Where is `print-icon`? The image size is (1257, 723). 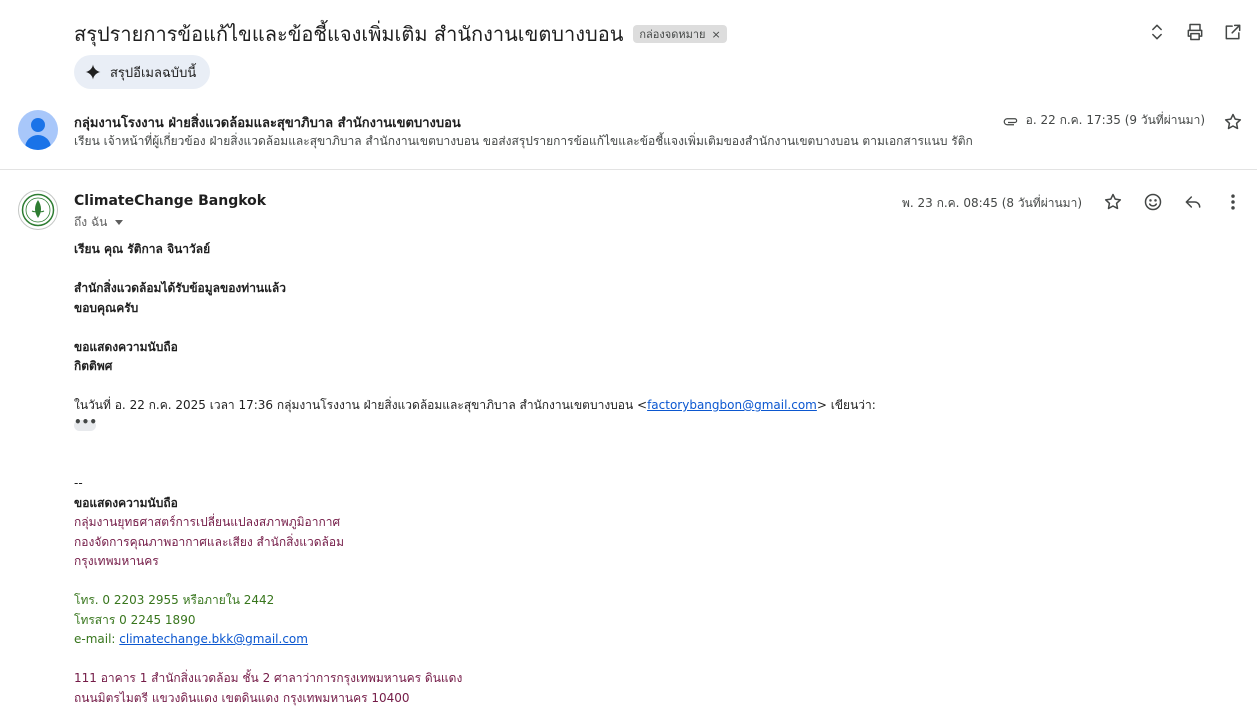 print-icon is located at coordinates (1195, 32).